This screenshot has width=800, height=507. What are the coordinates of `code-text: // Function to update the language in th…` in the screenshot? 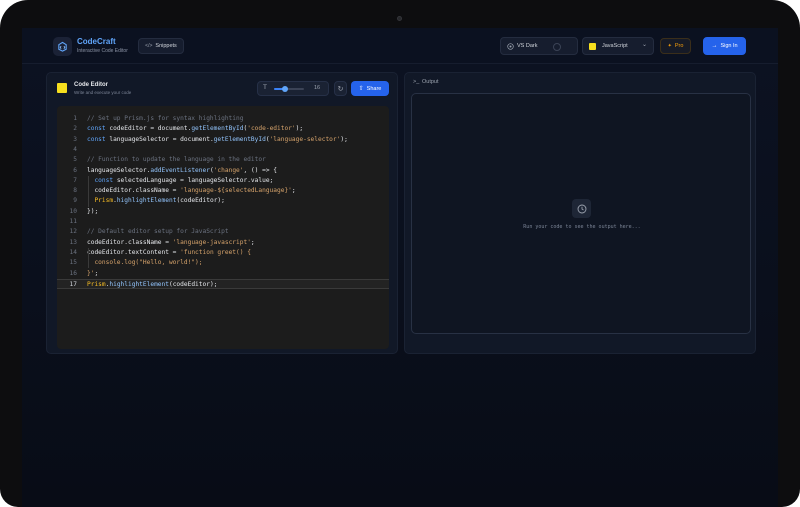 It's located at (176, 160).